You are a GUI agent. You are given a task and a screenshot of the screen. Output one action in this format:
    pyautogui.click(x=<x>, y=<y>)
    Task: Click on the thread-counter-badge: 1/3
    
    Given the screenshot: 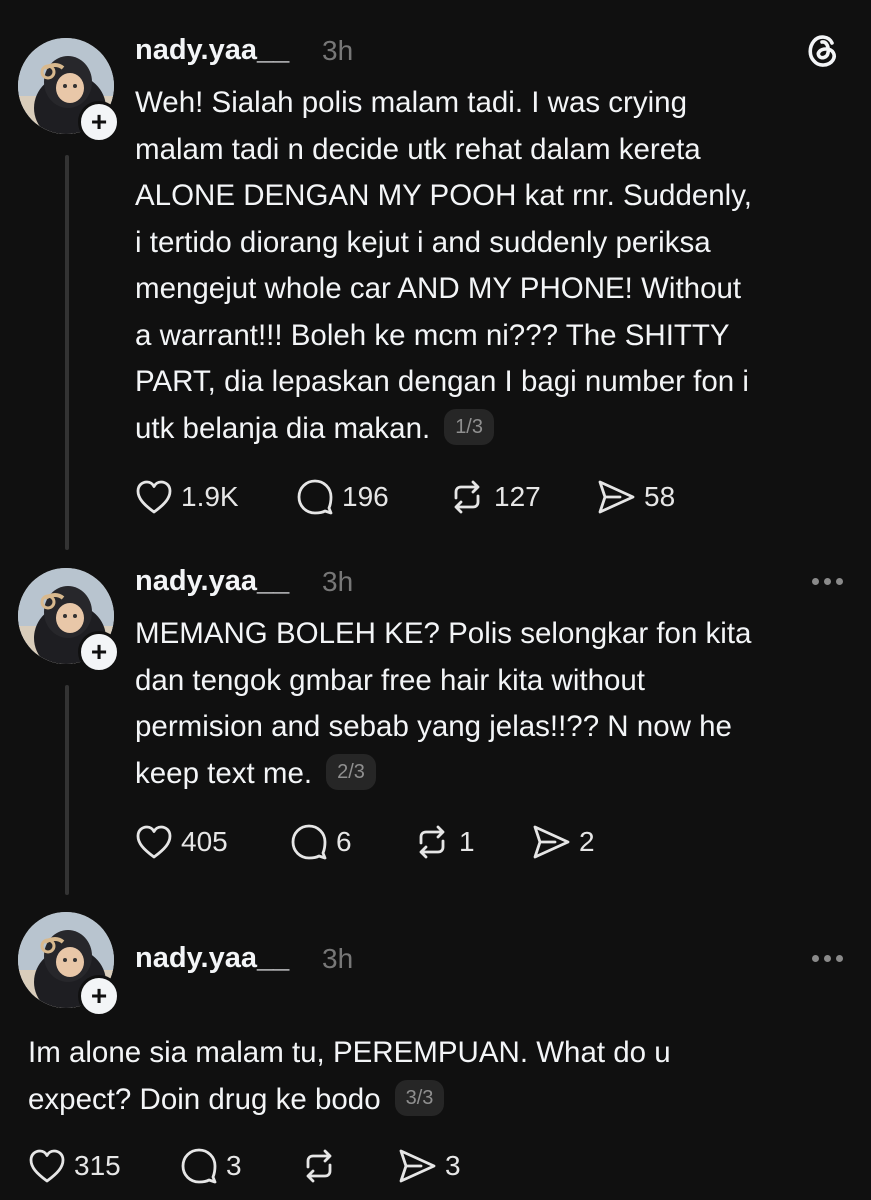 What is the action you would take?
    pyautogui.click(x=469, y=426)
    